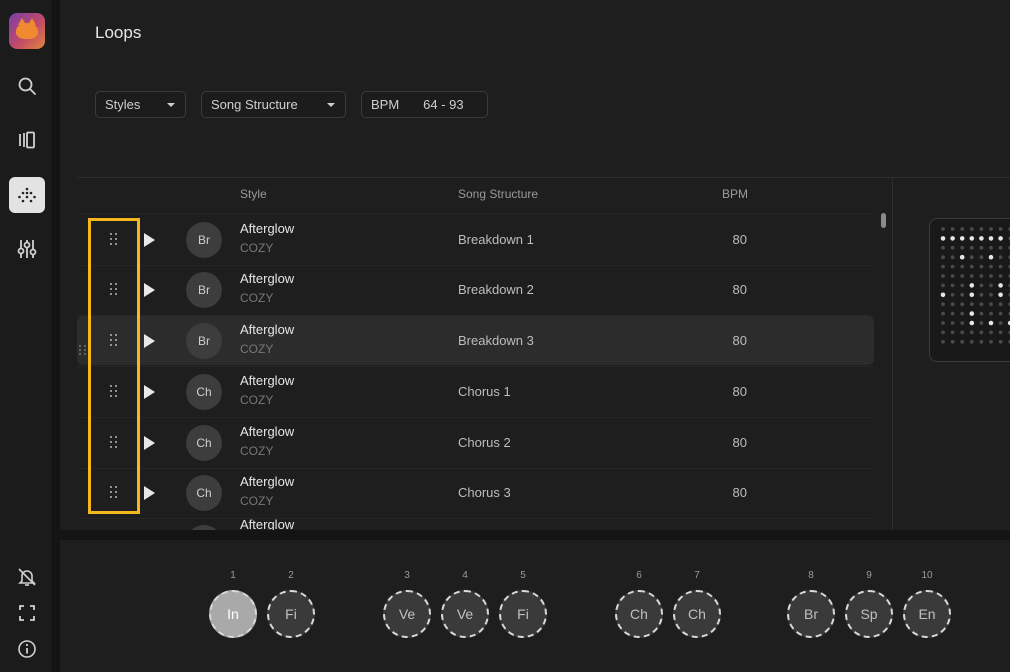  What do you see at coordinates (883, 220) in the screenshot?
I see `scrollbar` at bounding box center [883, 220].